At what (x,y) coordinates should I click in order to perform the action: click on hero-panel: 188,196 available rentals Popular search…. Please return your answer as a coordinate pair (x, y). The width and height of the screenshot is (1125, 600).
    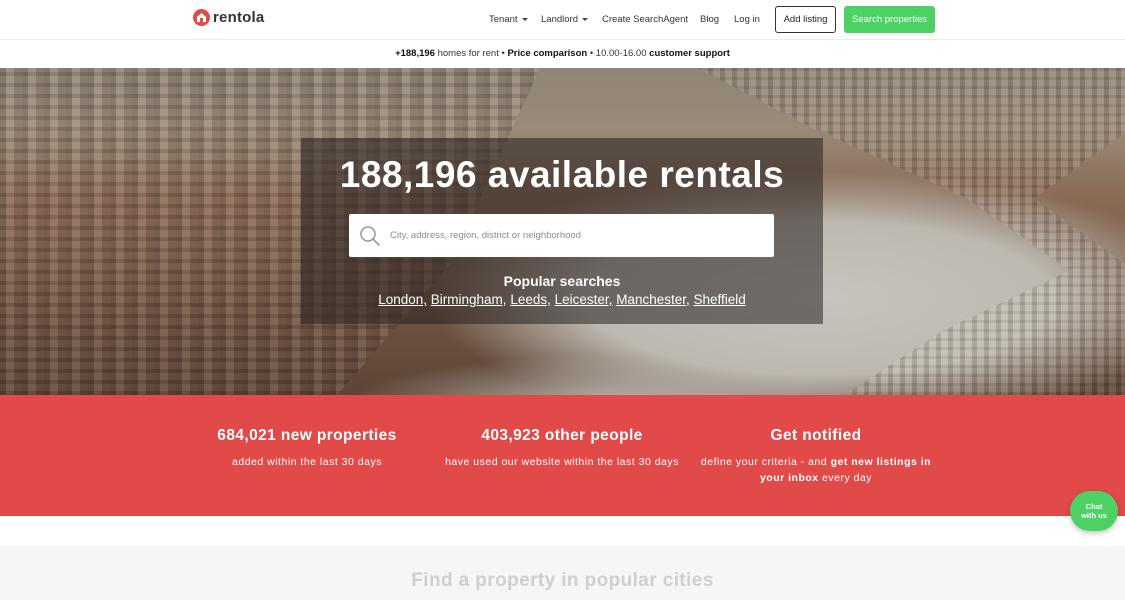
    Looking at the image, I should click on (562, 231).